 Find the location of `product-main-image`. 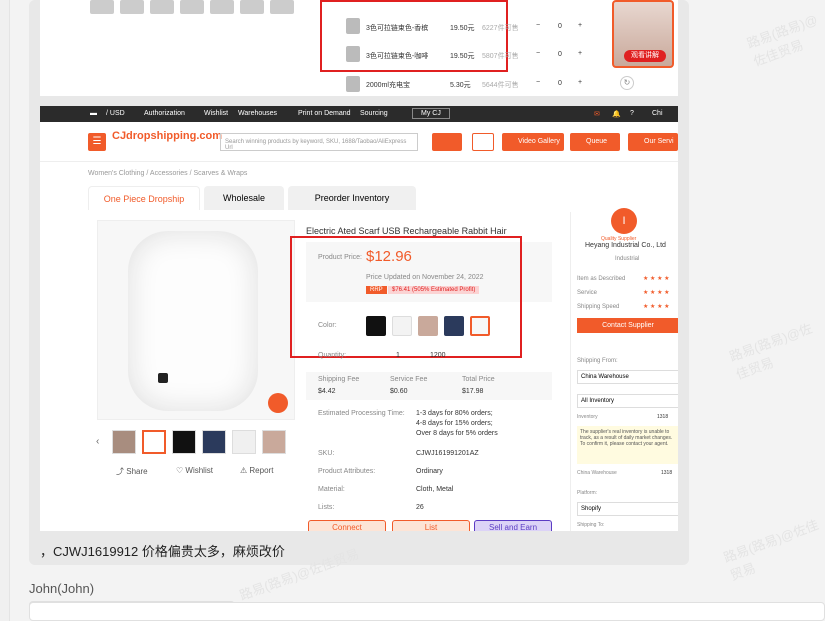

product-main-image is located at coordinates (196, 320).